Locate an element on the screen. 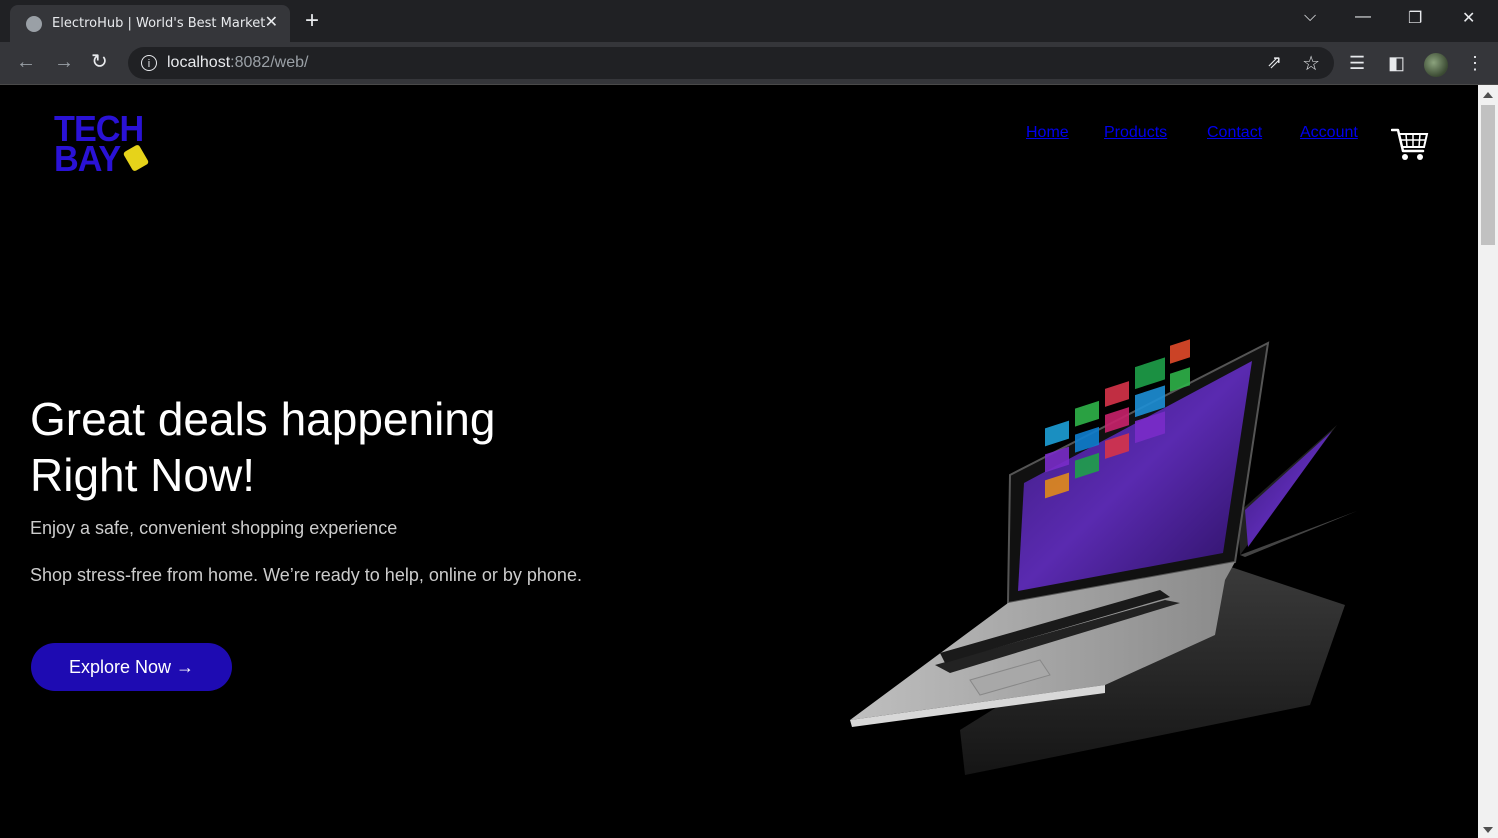 This screenshot has height=838, width=1498. minimize-icon: — is located at coordinates (1363, 17).